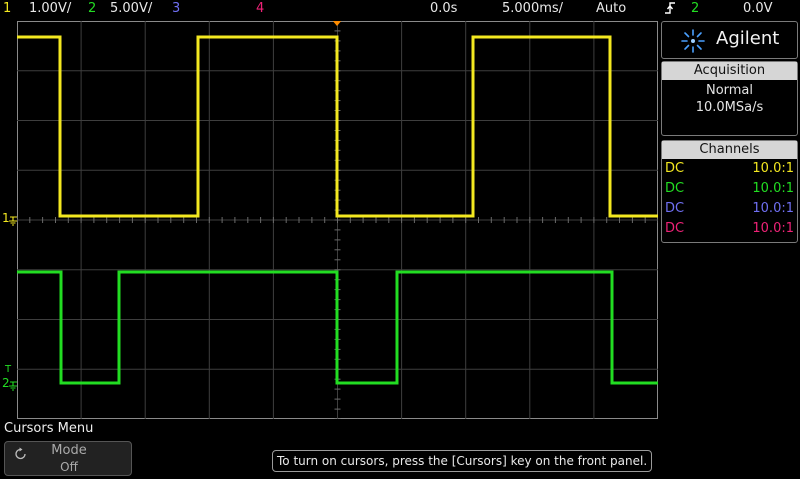  Describe the element at coordinates (693, 41) in the screenshot. I see `spark-icon` at that location.